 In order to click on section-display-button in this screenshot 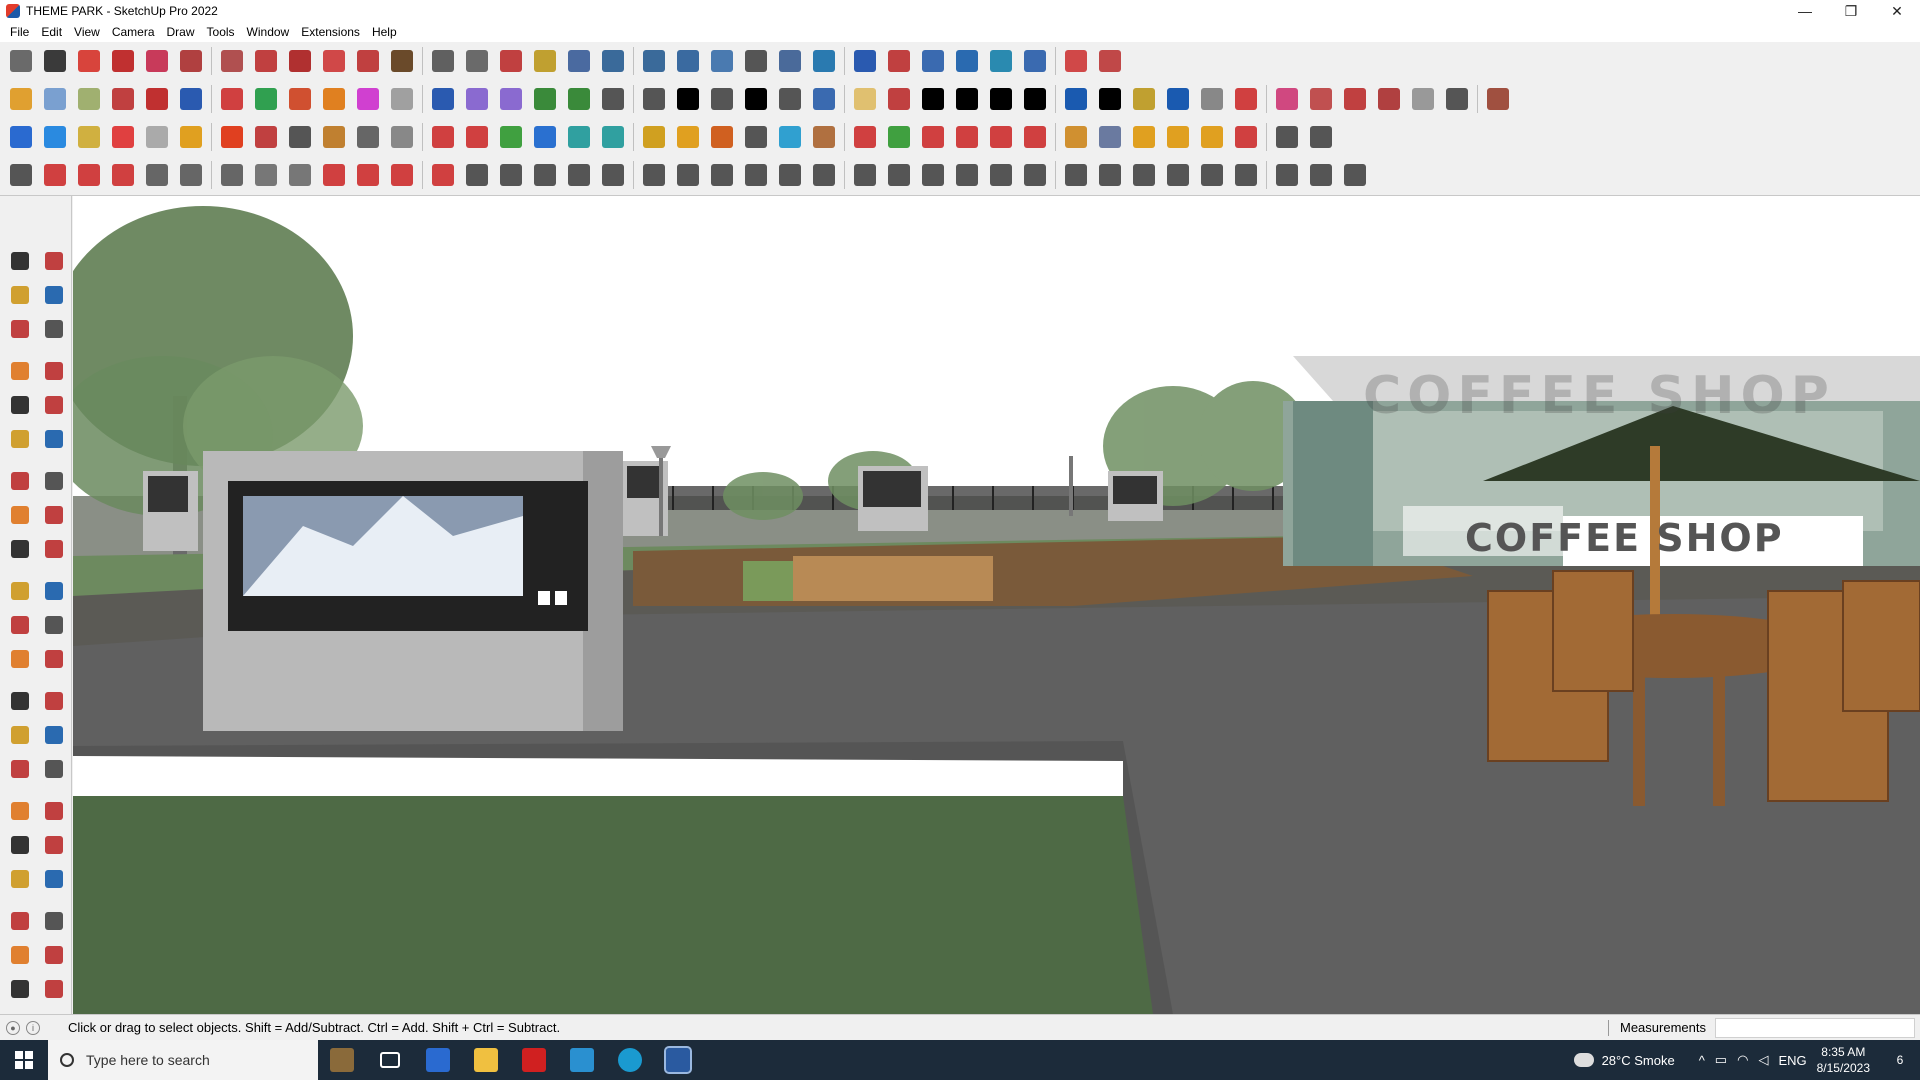, I will do `click(20, 955)`.